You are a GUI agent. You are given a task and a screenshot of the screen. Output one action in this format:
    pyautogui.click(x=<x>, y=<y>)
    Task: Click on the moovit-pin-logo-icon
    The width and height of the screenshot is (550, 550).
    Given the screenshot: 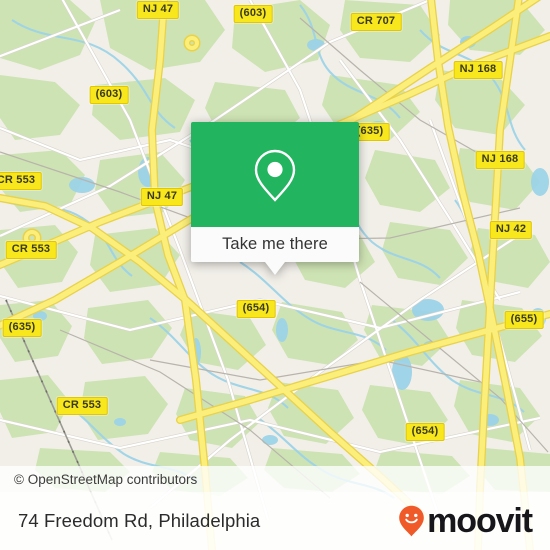 What is the action you would take?
    pyautogui.click(x=411, y=521)
    